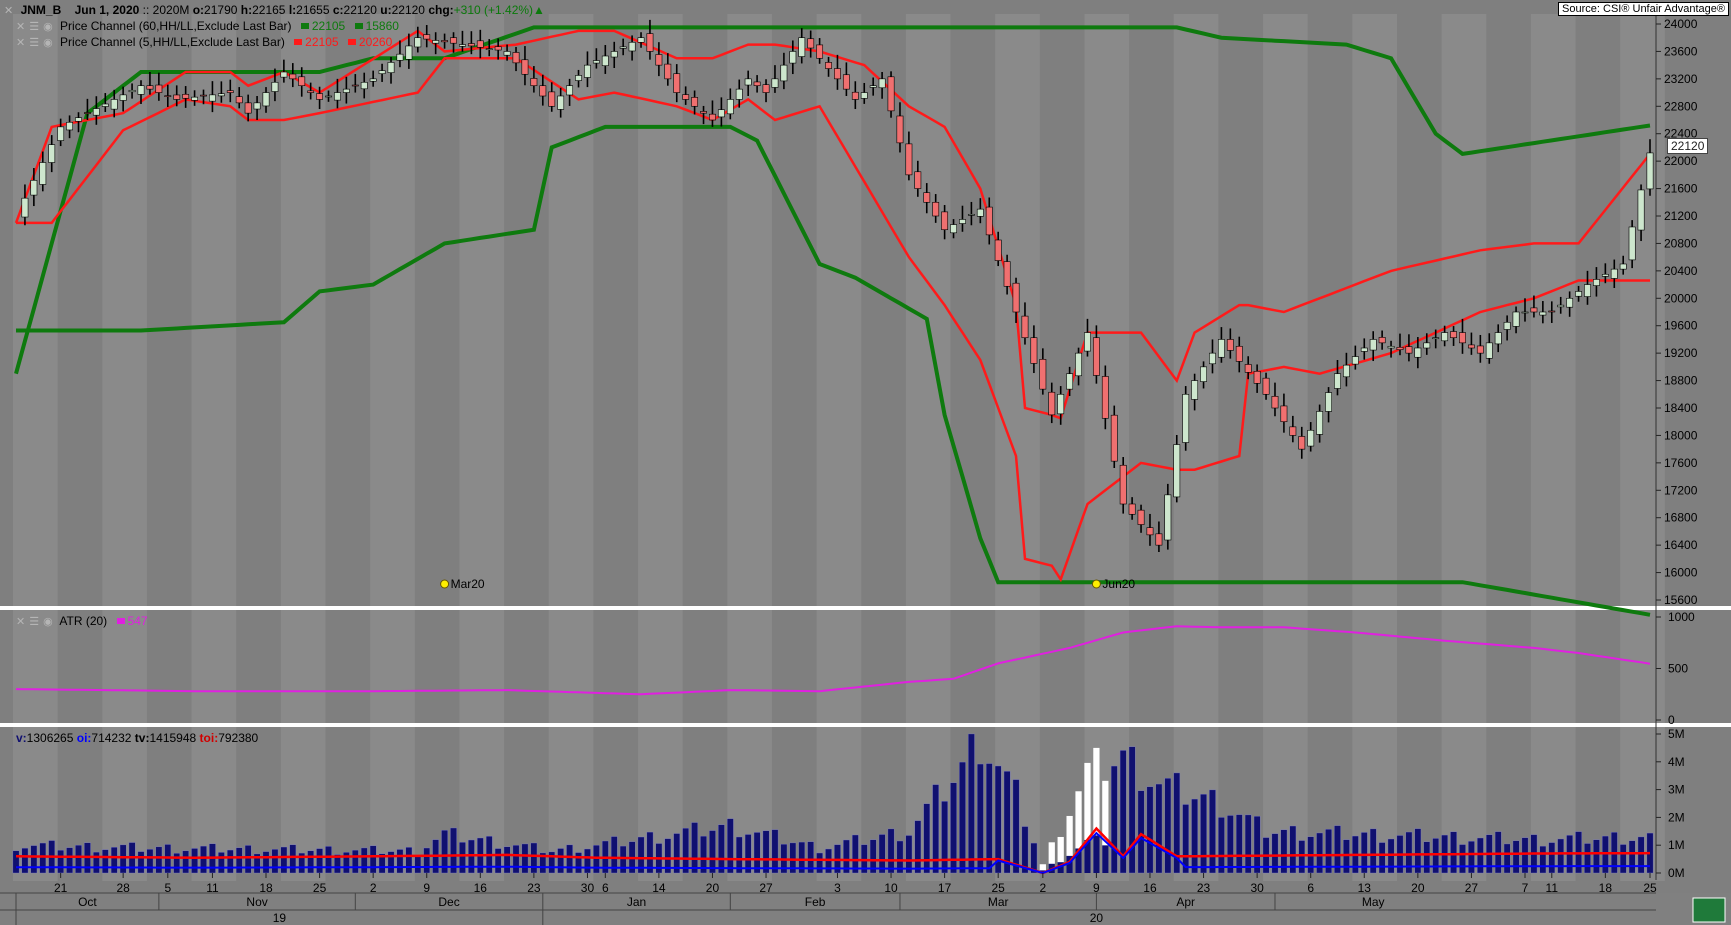 Image resolution: width=1731 pixels, height=925 pixels. I want to click on contract-marker-label: Jun20, so click(1118, 584).